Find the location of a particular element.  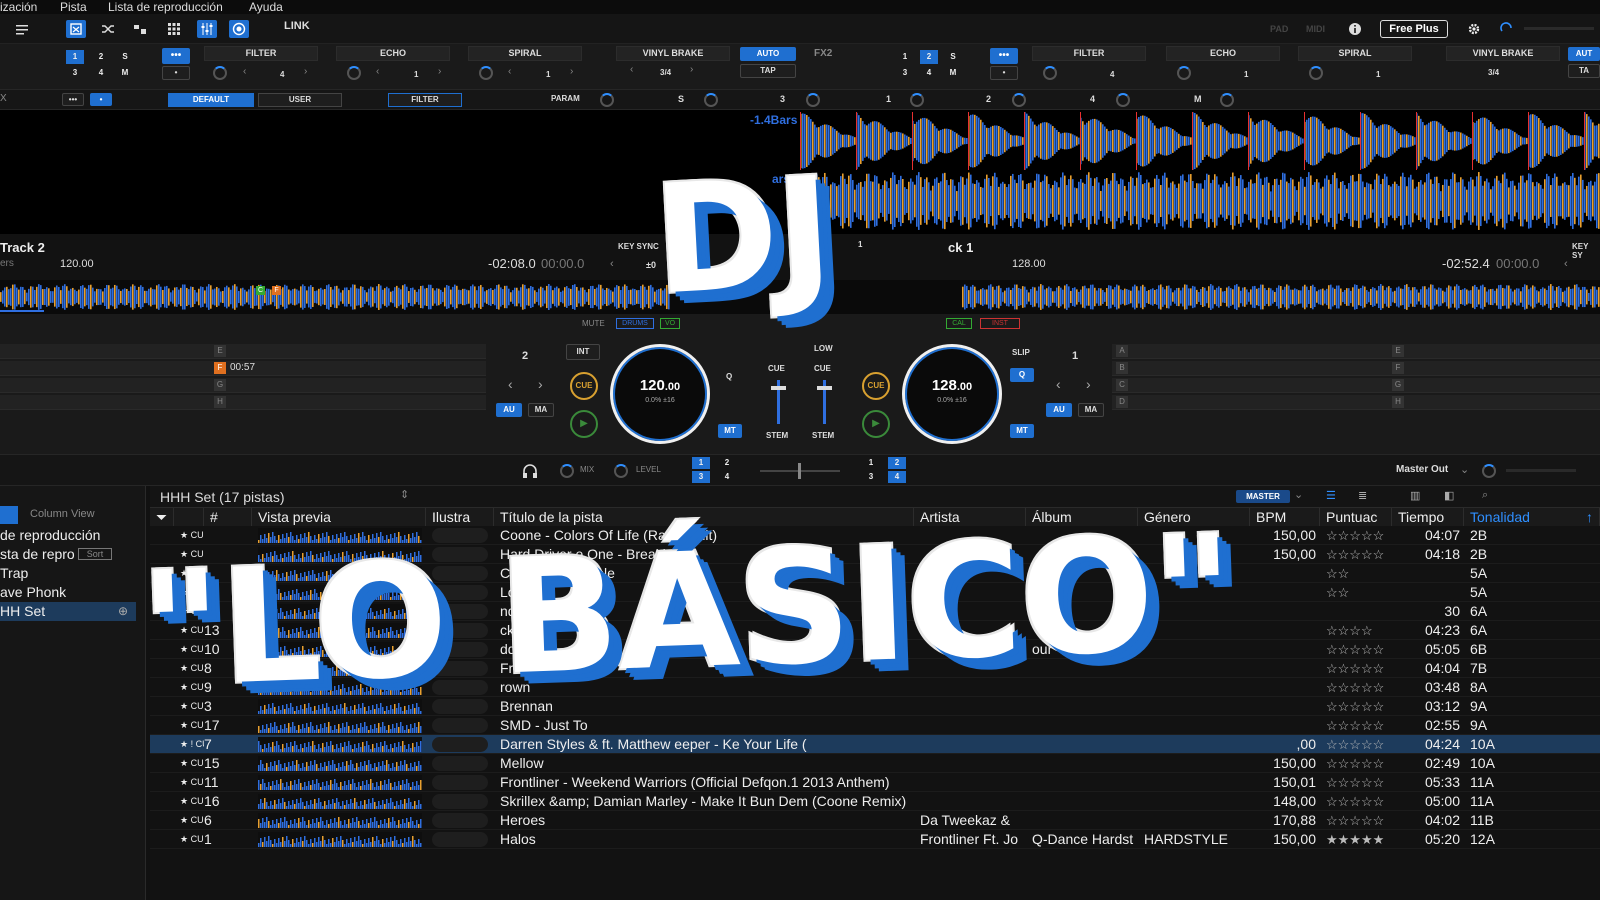

table-row: ★ CUE10 dde our ☆☆☆☆☆ 05:05 6B is located at coordinates (875, 649).